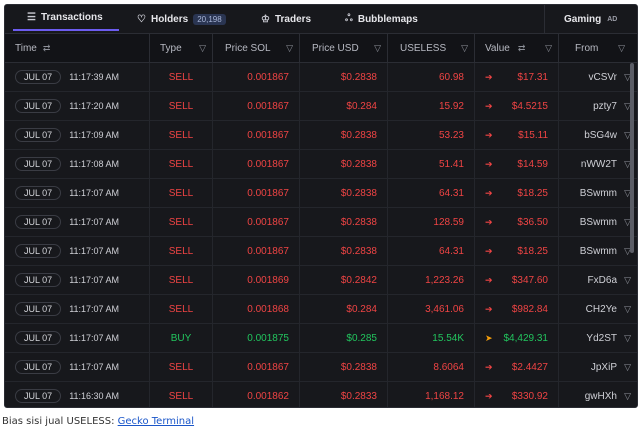 Image resolution: width=640 pixels, height=432 pixels. Describe the element at coordinates (583, 19) in the screenshot. I see `gaming-label: Gaming` at that location.